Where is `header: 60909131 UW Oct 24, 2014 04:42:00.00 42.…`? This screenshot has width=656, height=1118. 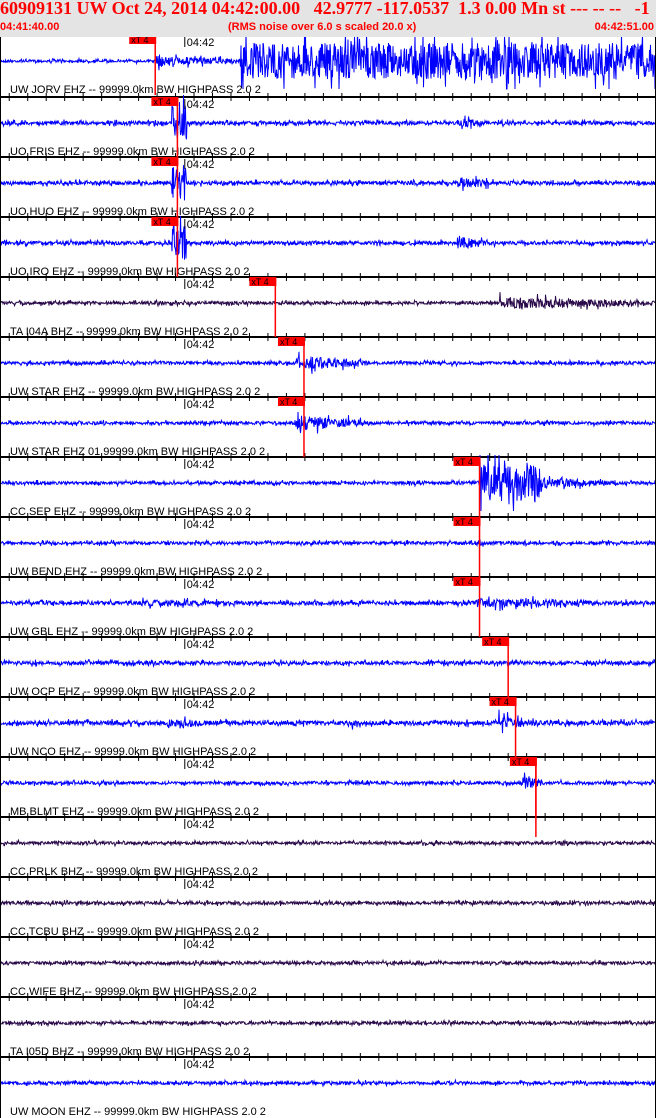 header: 60909131 UW Oct 24, 2014 04:42:00.00 42.… is located at coordinates (328, 18).